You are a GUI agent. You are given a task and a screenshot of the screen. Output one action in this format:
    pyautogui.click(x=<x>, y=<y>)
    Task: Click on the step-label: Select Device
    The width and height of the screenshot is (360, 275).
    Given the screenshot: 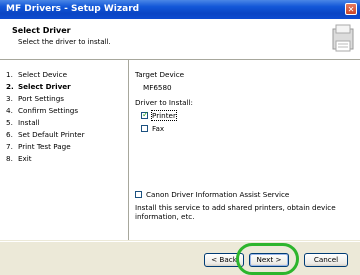 What is the action you would take?
    pyautogui.click(x=43, y=74)
    